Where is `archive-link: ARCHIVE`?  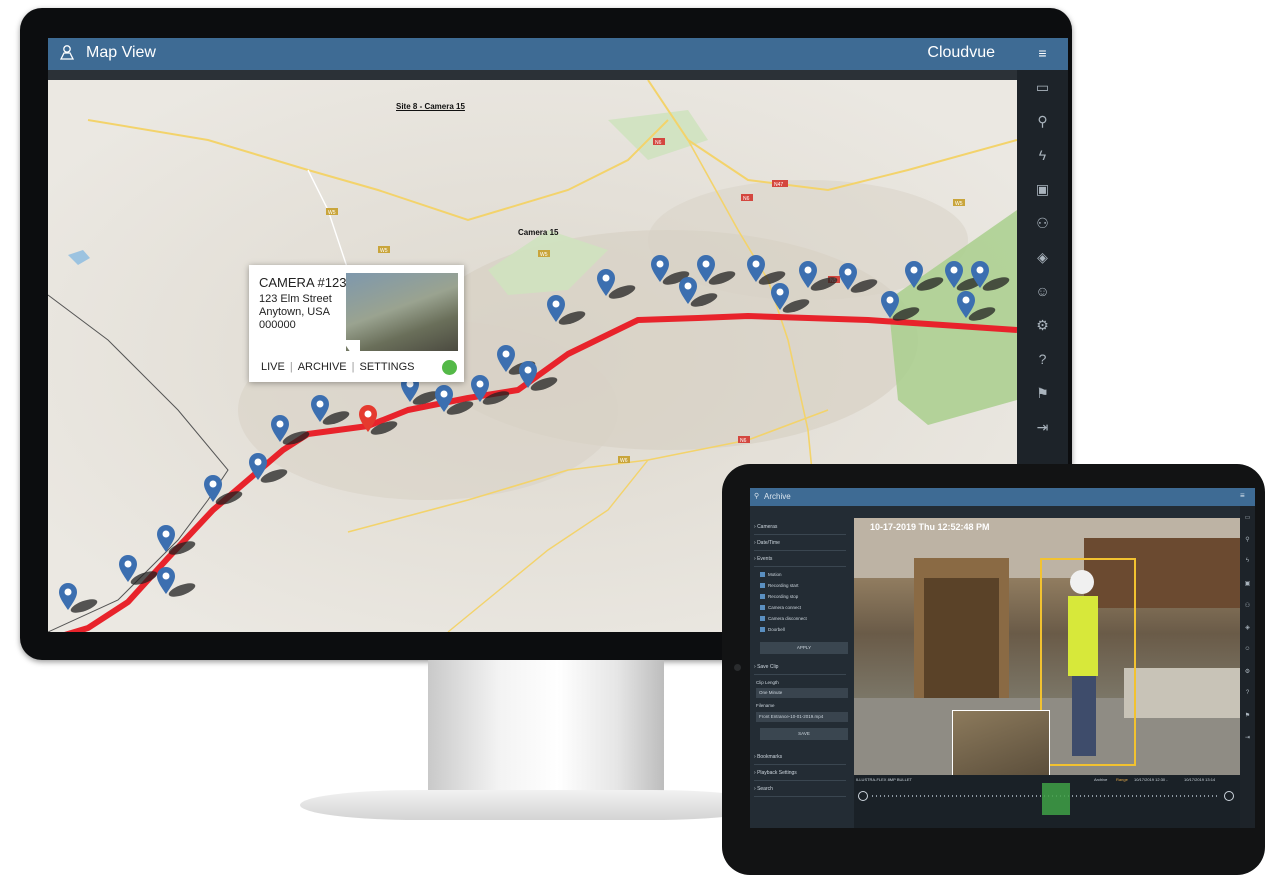
archive-link: ARCHIVE is located at coordinates (322, 367).